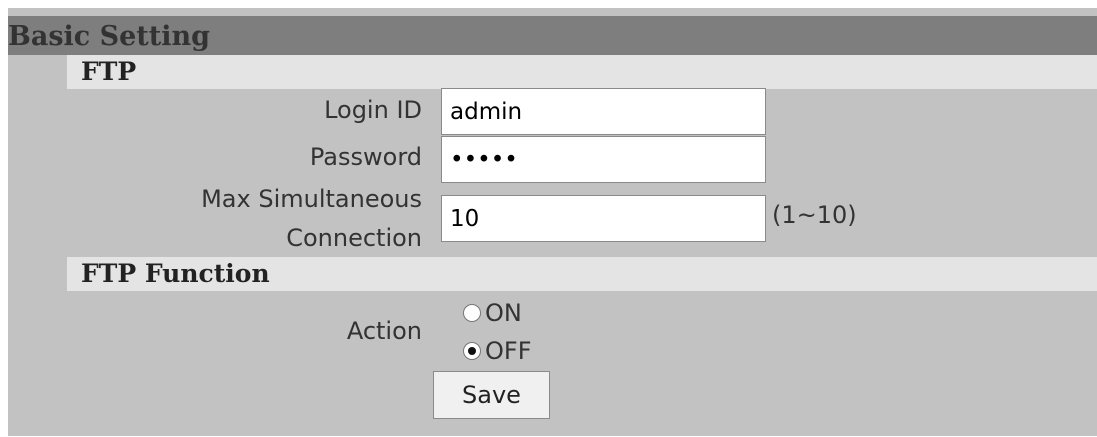  I want to click on max-connection-label-line2: Connection, so click(354, 238).